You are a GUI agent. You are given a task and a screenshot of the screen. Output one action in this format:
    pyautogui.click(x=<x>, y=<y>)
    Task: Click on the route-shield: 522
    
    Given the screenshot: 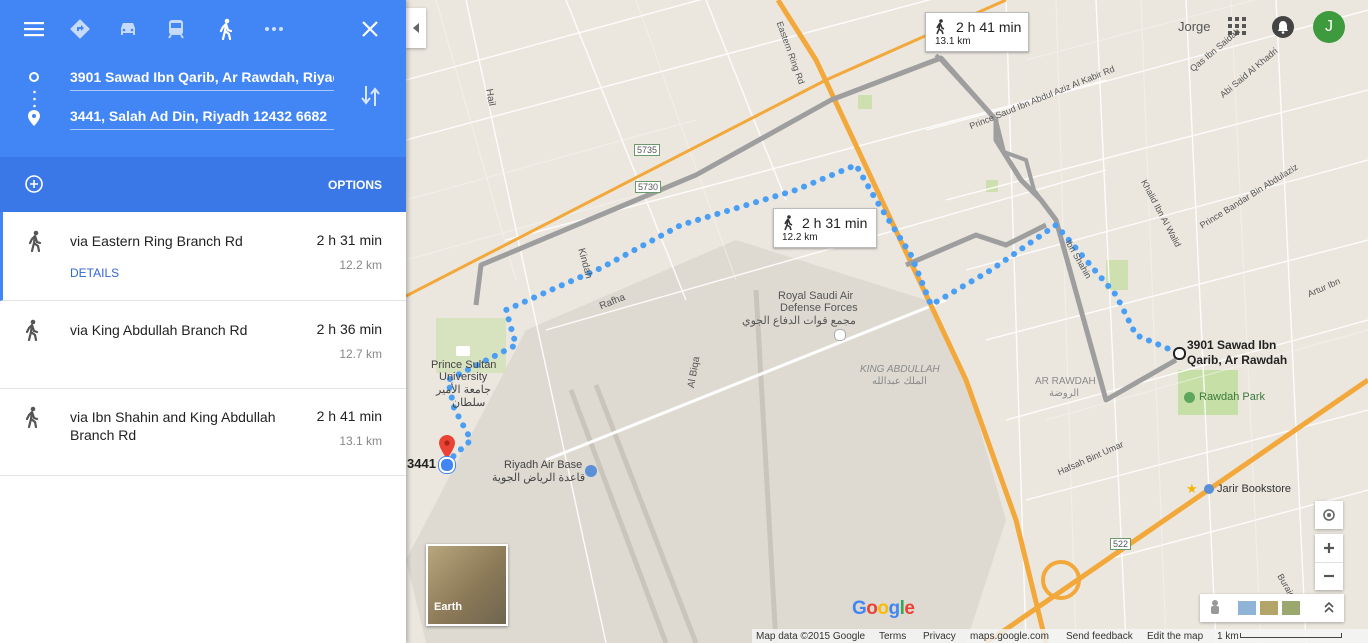 What is the action you would take?
    pyautogui.click(x=1121, y=544)
    